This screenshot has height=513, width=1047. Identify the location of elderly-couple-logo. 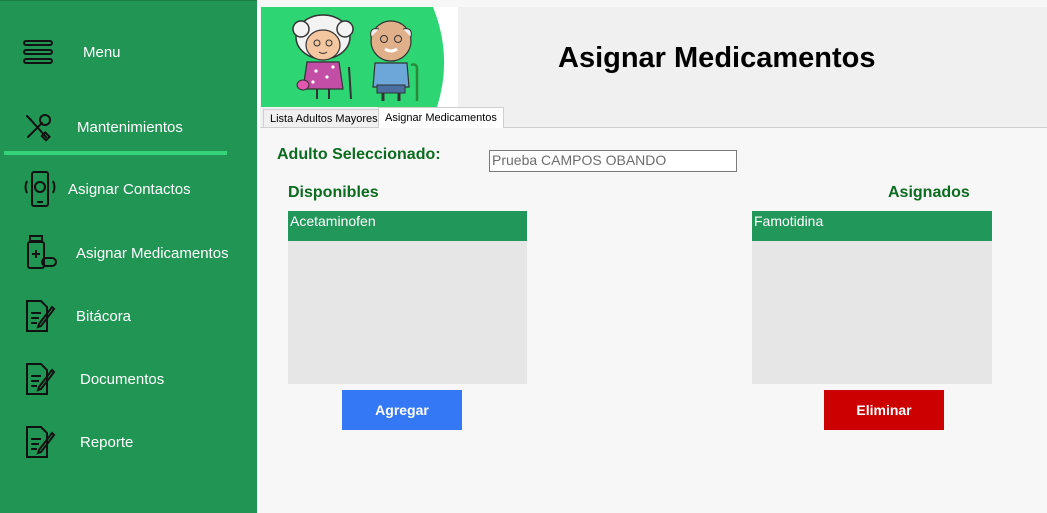
(359, 57).